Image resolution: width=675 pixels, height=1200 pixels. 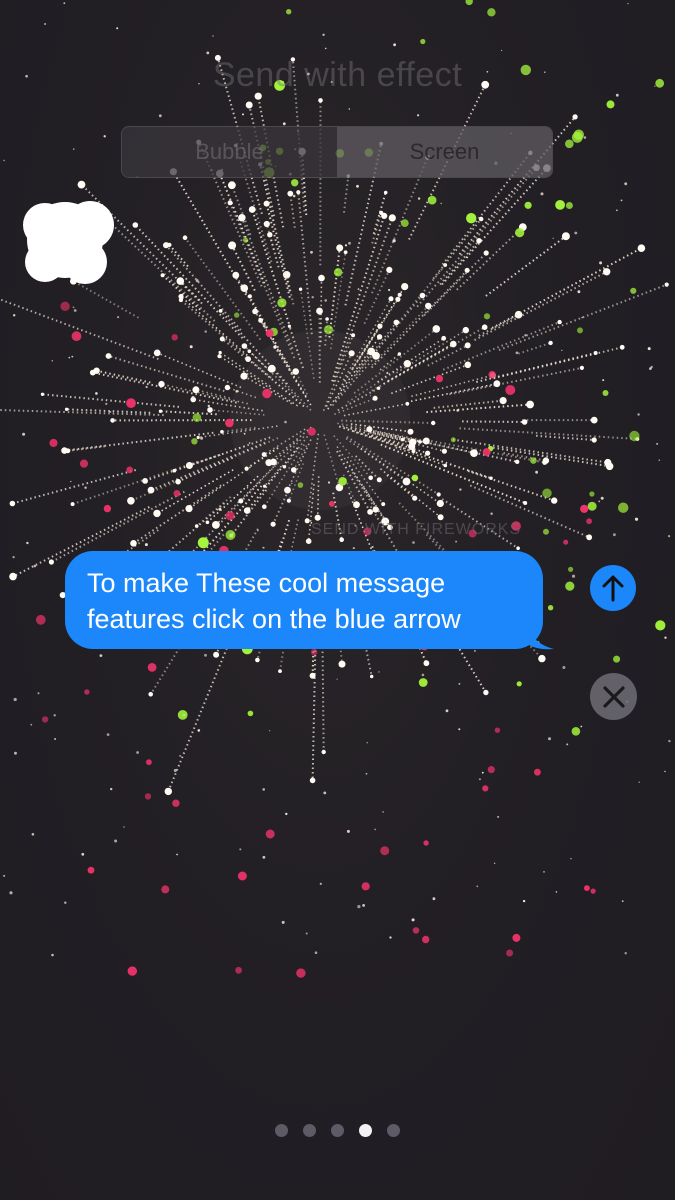 What do you see at coordinates (266, 583) in the screenshot?
I see `message-line-1: To make These cool message` at bounding box center [266, 583].